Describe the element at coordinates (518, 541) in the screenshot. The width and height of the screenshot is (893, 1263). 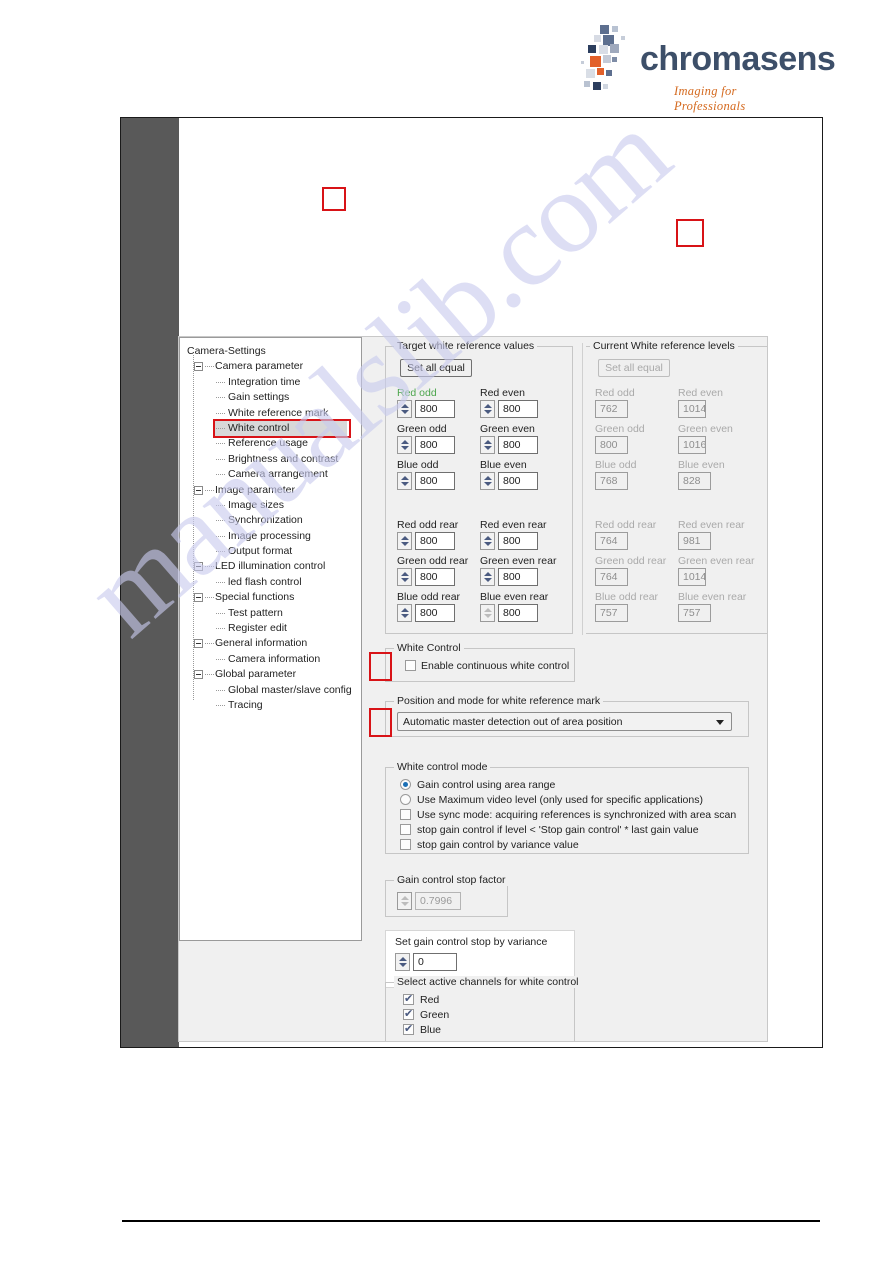
I see `target-input-red-even-rear: 800` at that location.